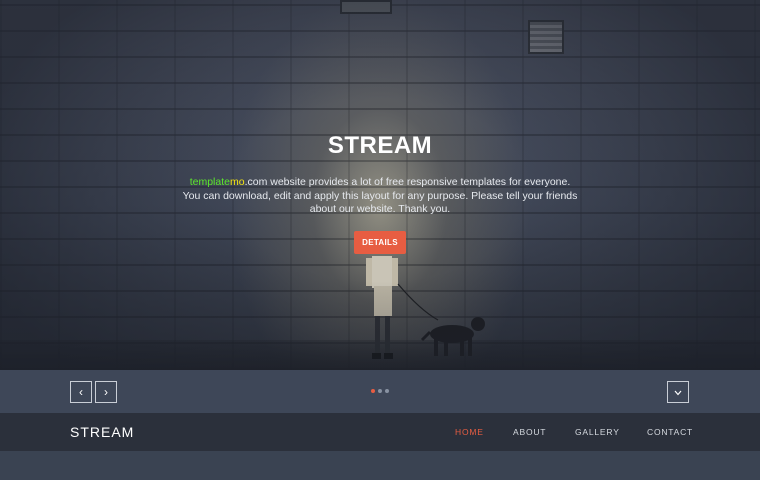 The image size is (760, 480). I want to click on nav-gallery: GALLERY, so click(597, 432).